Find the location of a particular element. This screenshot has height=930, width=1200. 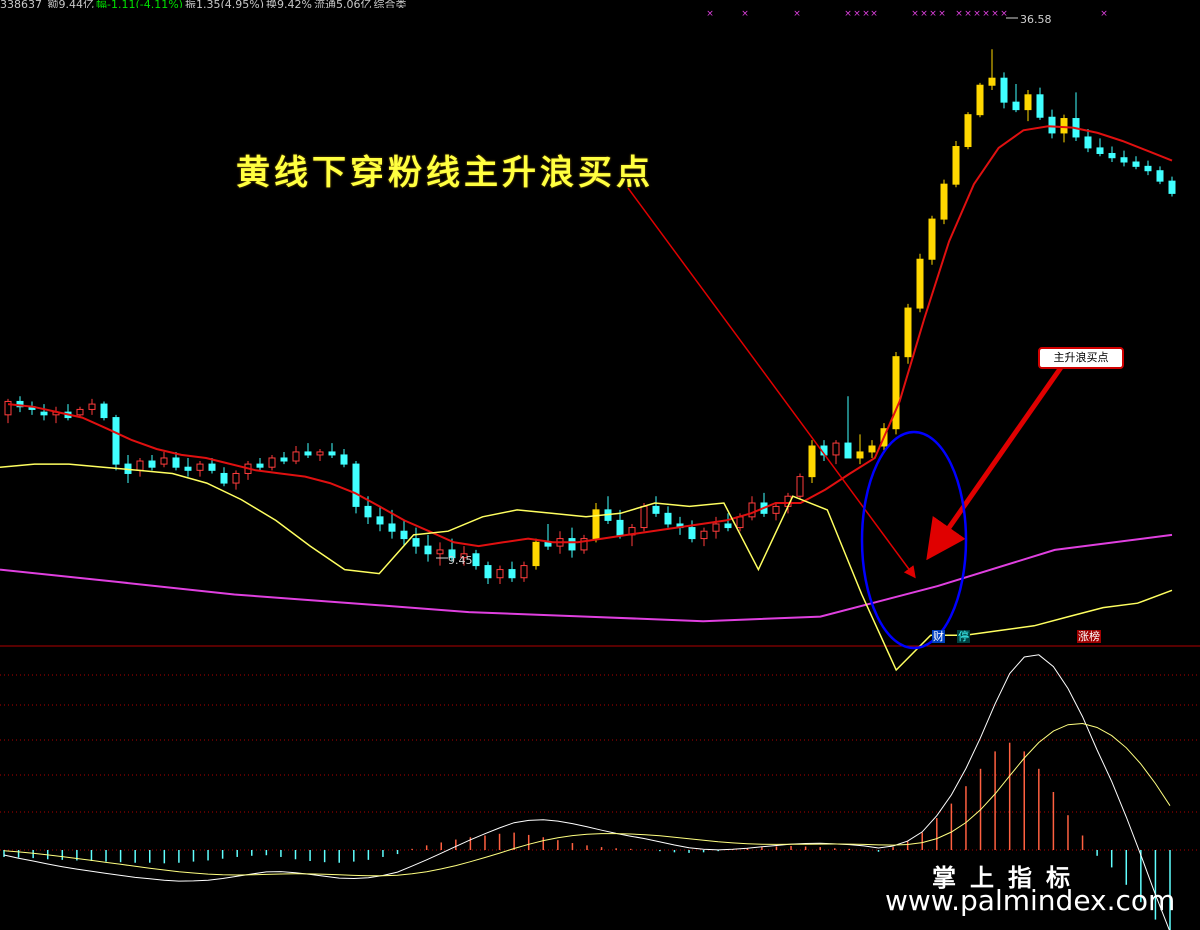

highlight-ellipse is located at coordinates (914, 540).